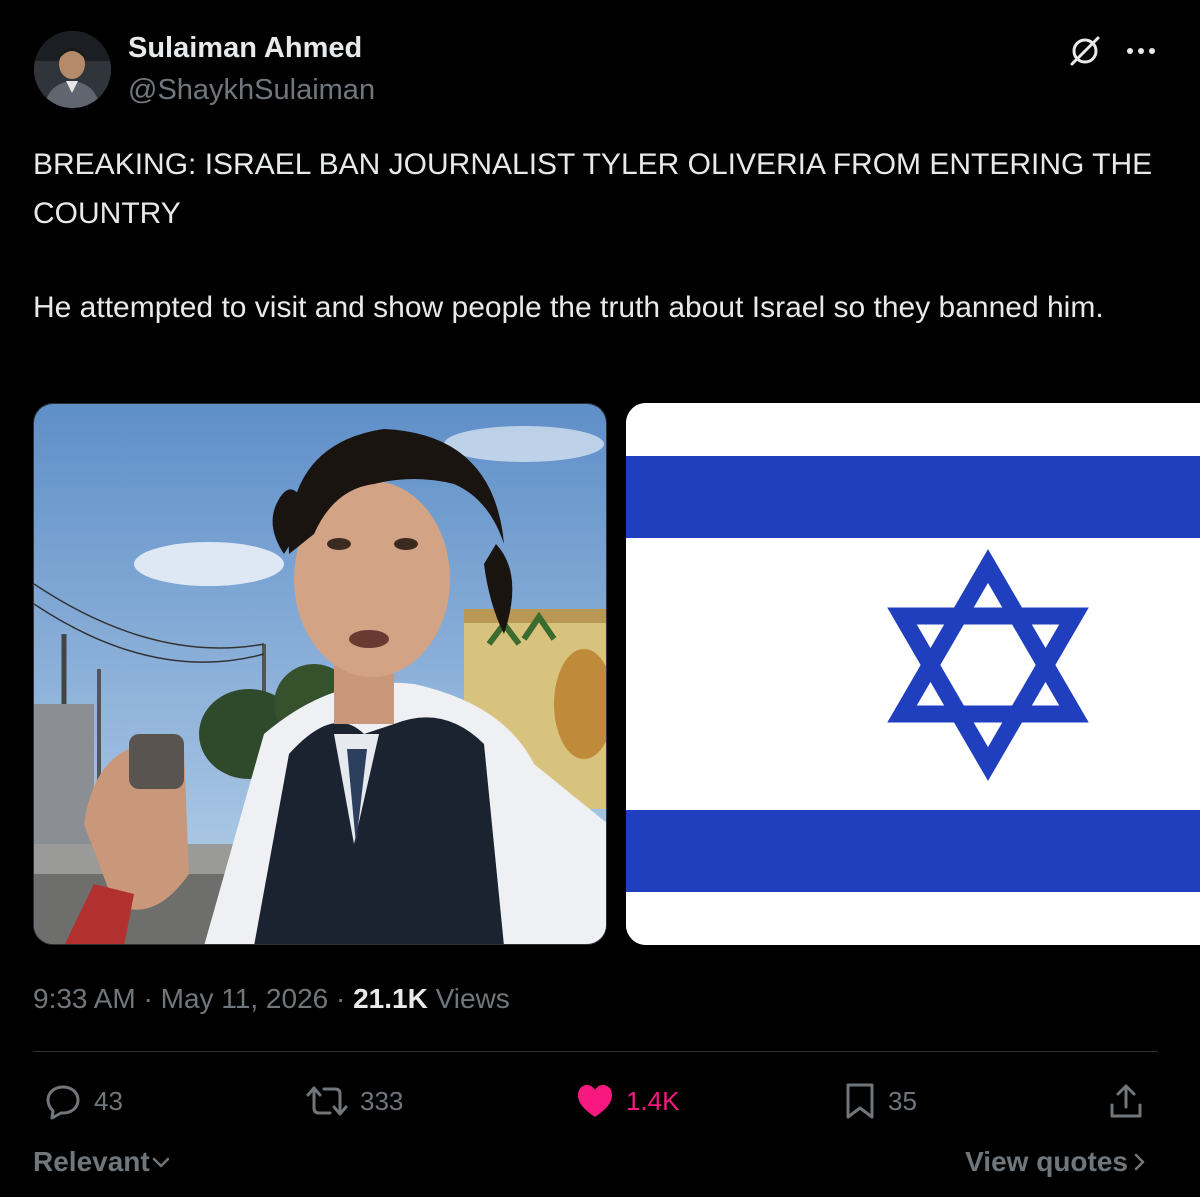 The width and height of the screenshot is (1200, 1197). What do you see at coordinates (1139, 1162) in the screenshot?
I see `chevron-right-icon` at bounding box center [1139, 1162].